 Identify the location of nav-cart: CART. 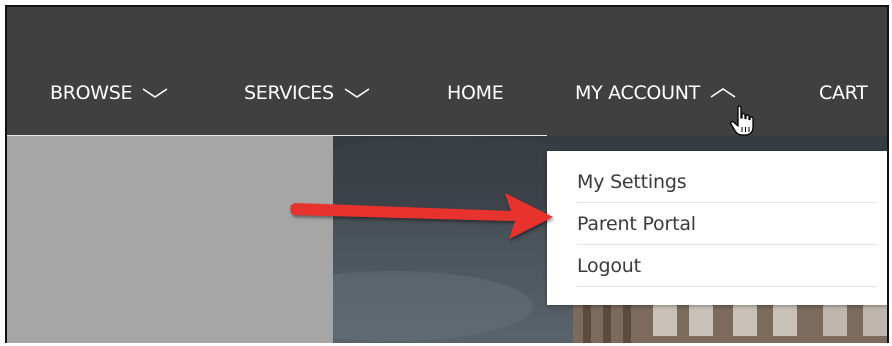
(843, 93).